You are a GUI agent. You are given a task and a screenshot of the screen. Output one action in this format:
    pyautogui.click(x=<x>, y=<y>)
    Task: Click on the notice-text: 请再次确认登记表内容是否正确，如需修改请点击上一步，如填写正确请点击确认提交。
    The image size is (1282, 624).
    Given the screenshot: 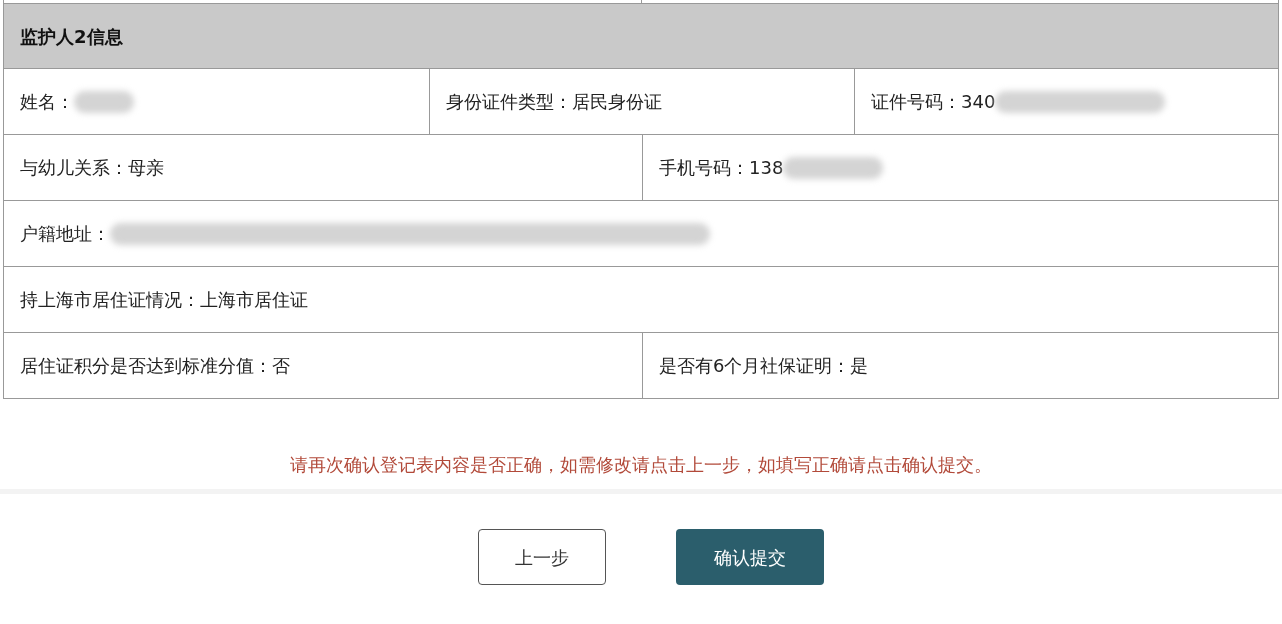 What is the action you would take?
    pyautogui.click(x=641, y=464)
    